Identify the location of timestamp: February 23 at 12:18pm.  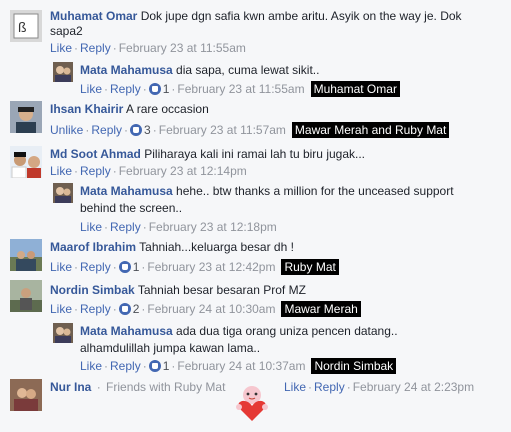
(213, 227).